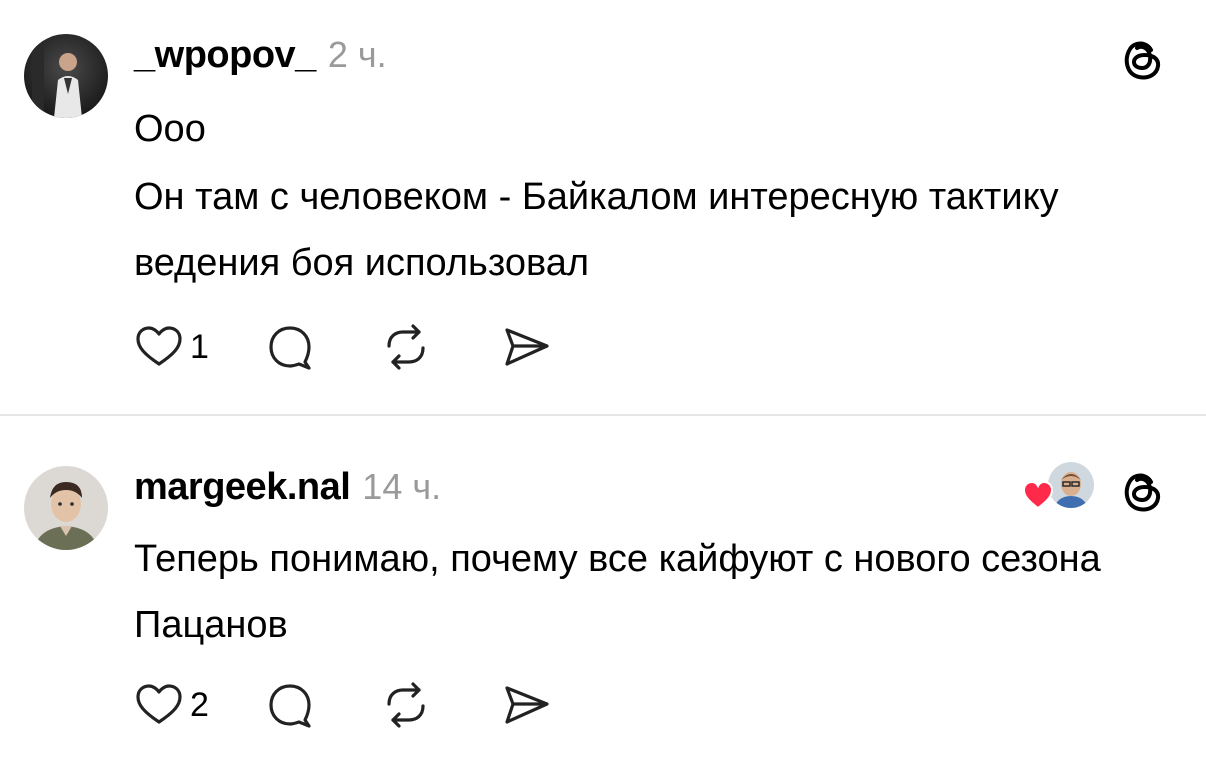 This screenshot has width=1206, height=768. I want to click on like-count: 2, so click(199, 704).